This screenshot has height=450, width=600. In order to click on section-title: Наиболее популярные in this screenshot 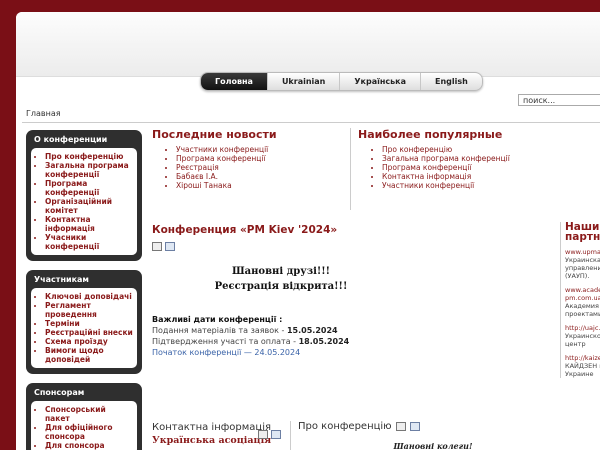, I will do `click(430, 134)`.